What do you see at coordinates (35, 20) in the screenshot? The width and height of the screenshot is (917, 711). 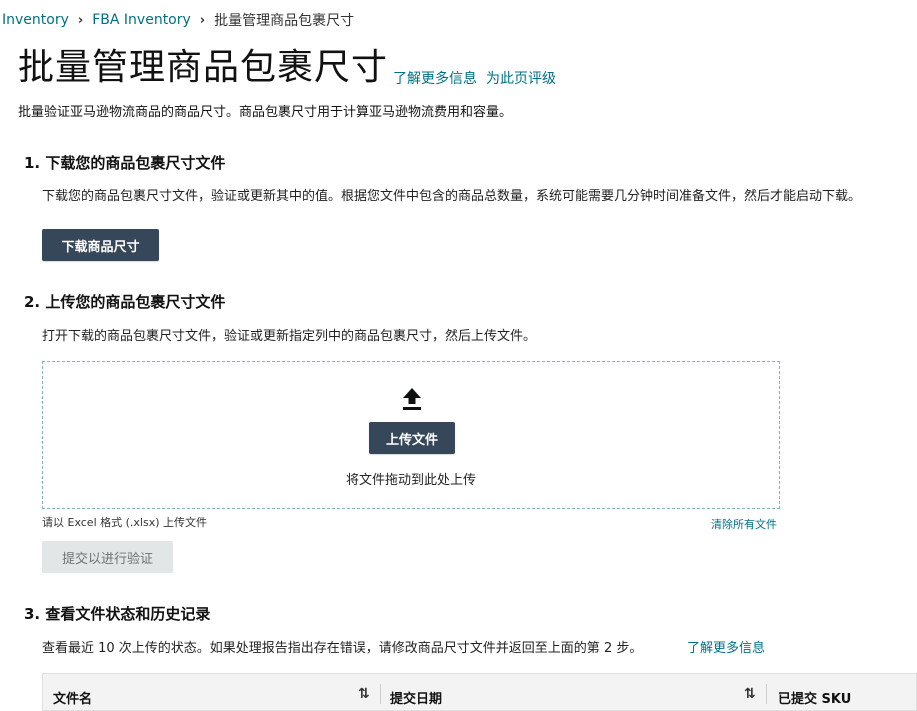 I see `breadcrumb-link-inventory: Inventory` at bounding box center [35, 20].